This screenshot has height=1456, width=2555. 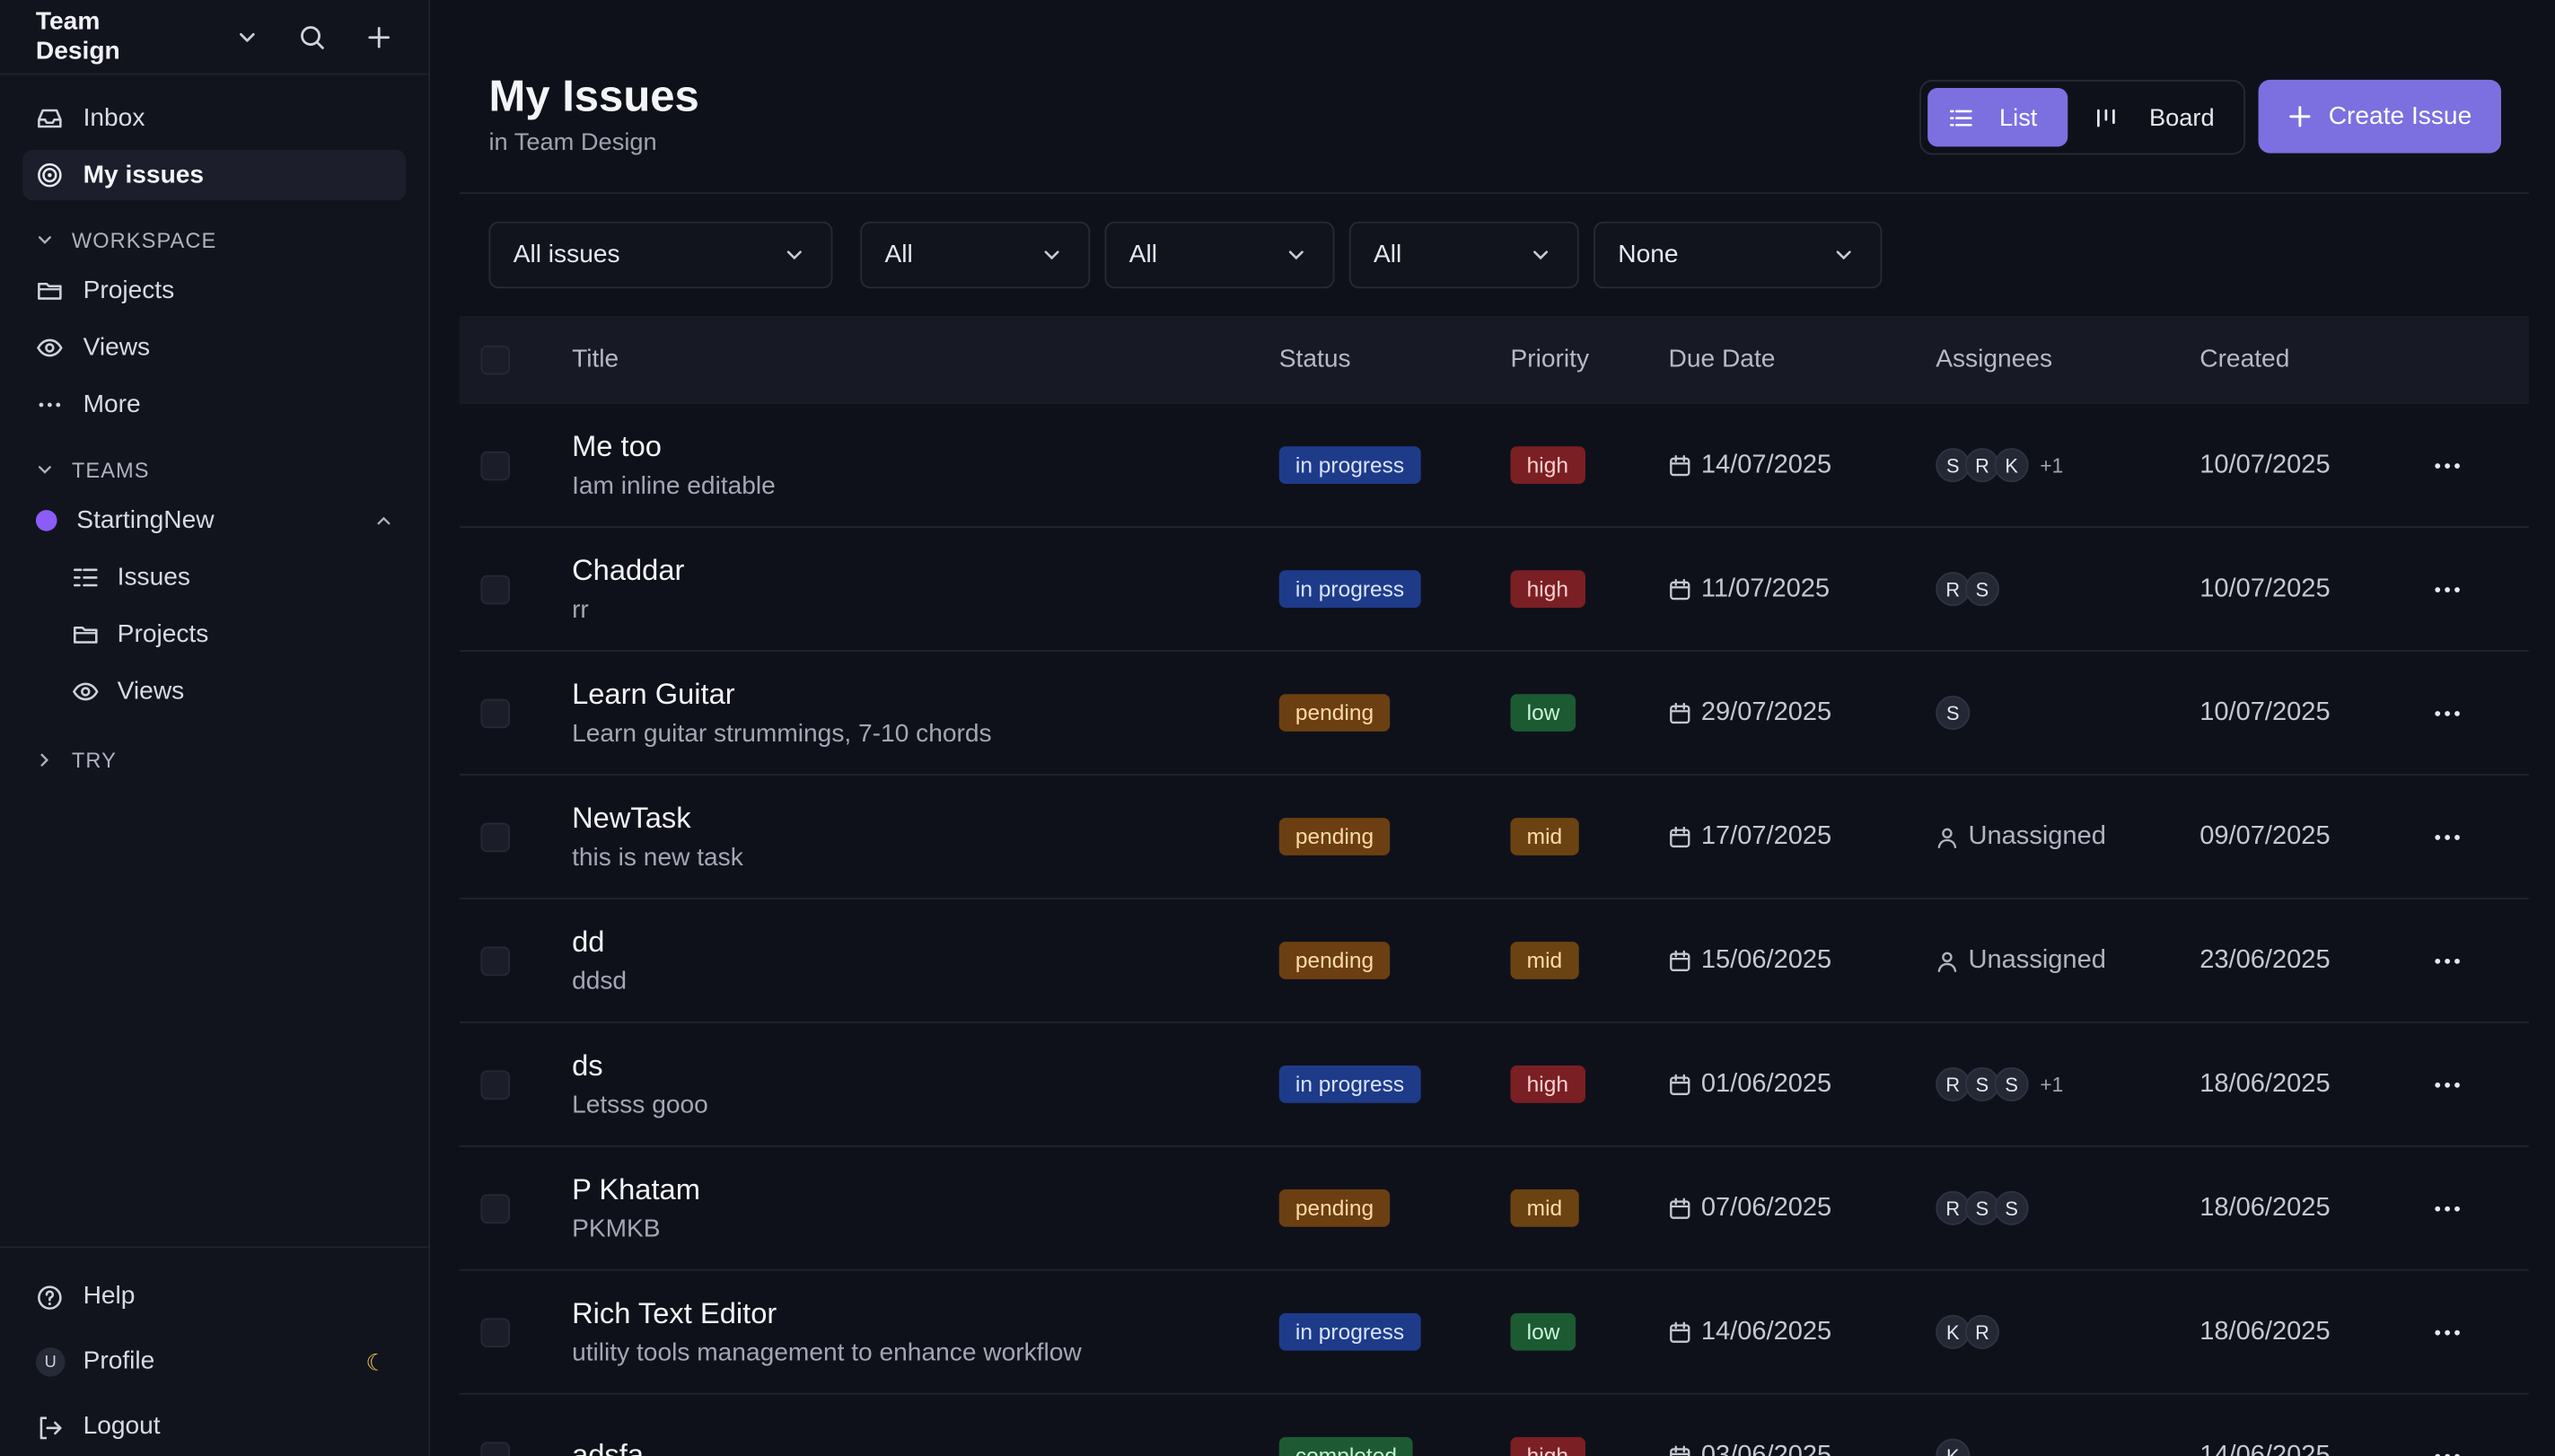 What do you see at coordinates (1803, 1208) in the screenshot?
I see `due-date: 07/06/2025` at bounding box center [1803, 1208].